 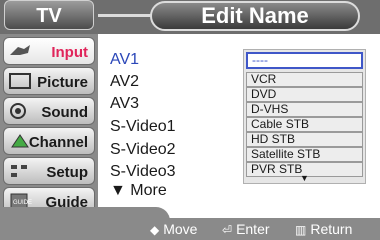 What do you see at coordinates (143, 150) in the screenshot?
I see `list-item: S-Video2` at bounding box center [143, 150].